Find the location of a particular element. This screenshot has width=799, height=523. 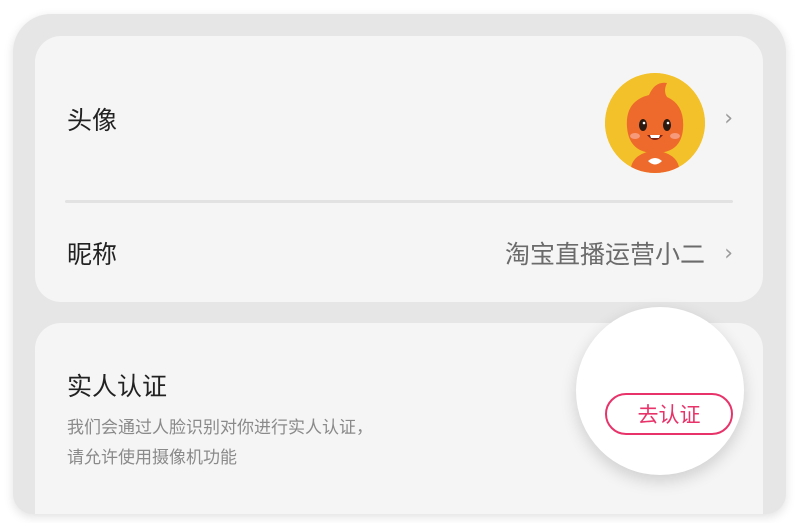

avatar is located at coordinates (655, 123).